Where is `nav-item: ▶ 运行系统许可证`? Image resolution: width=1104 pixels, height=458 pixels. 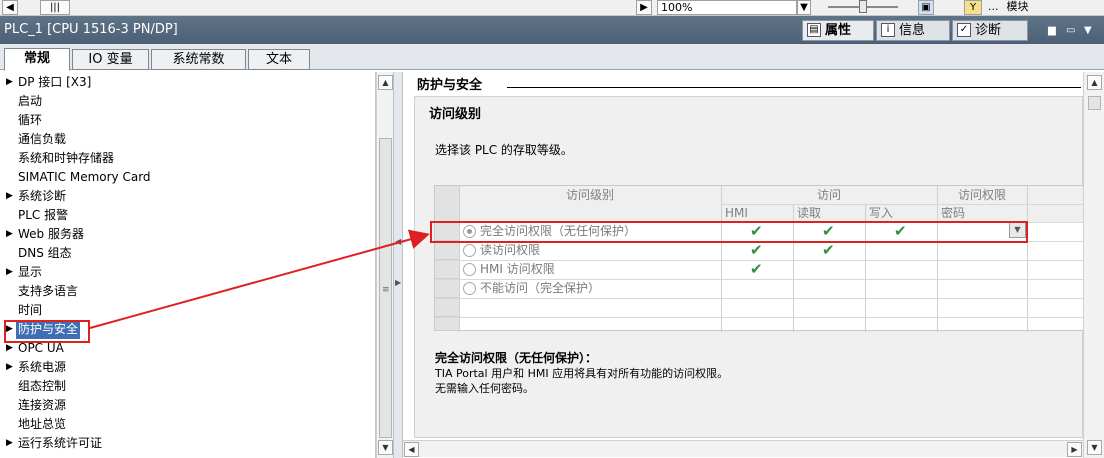 nav-item: ▶ 运行系统许可证 is located at coordinates (188, 443).